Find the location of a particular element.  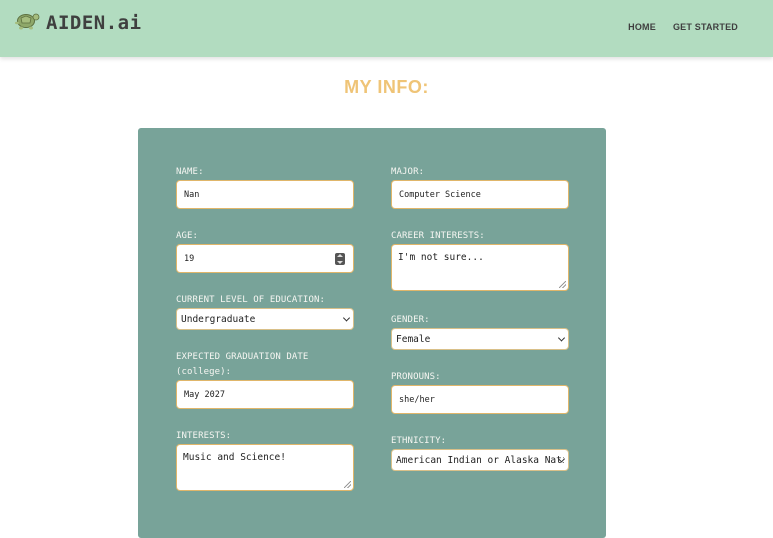

education-value: Undergraduate is located at coordinates (218, 319).